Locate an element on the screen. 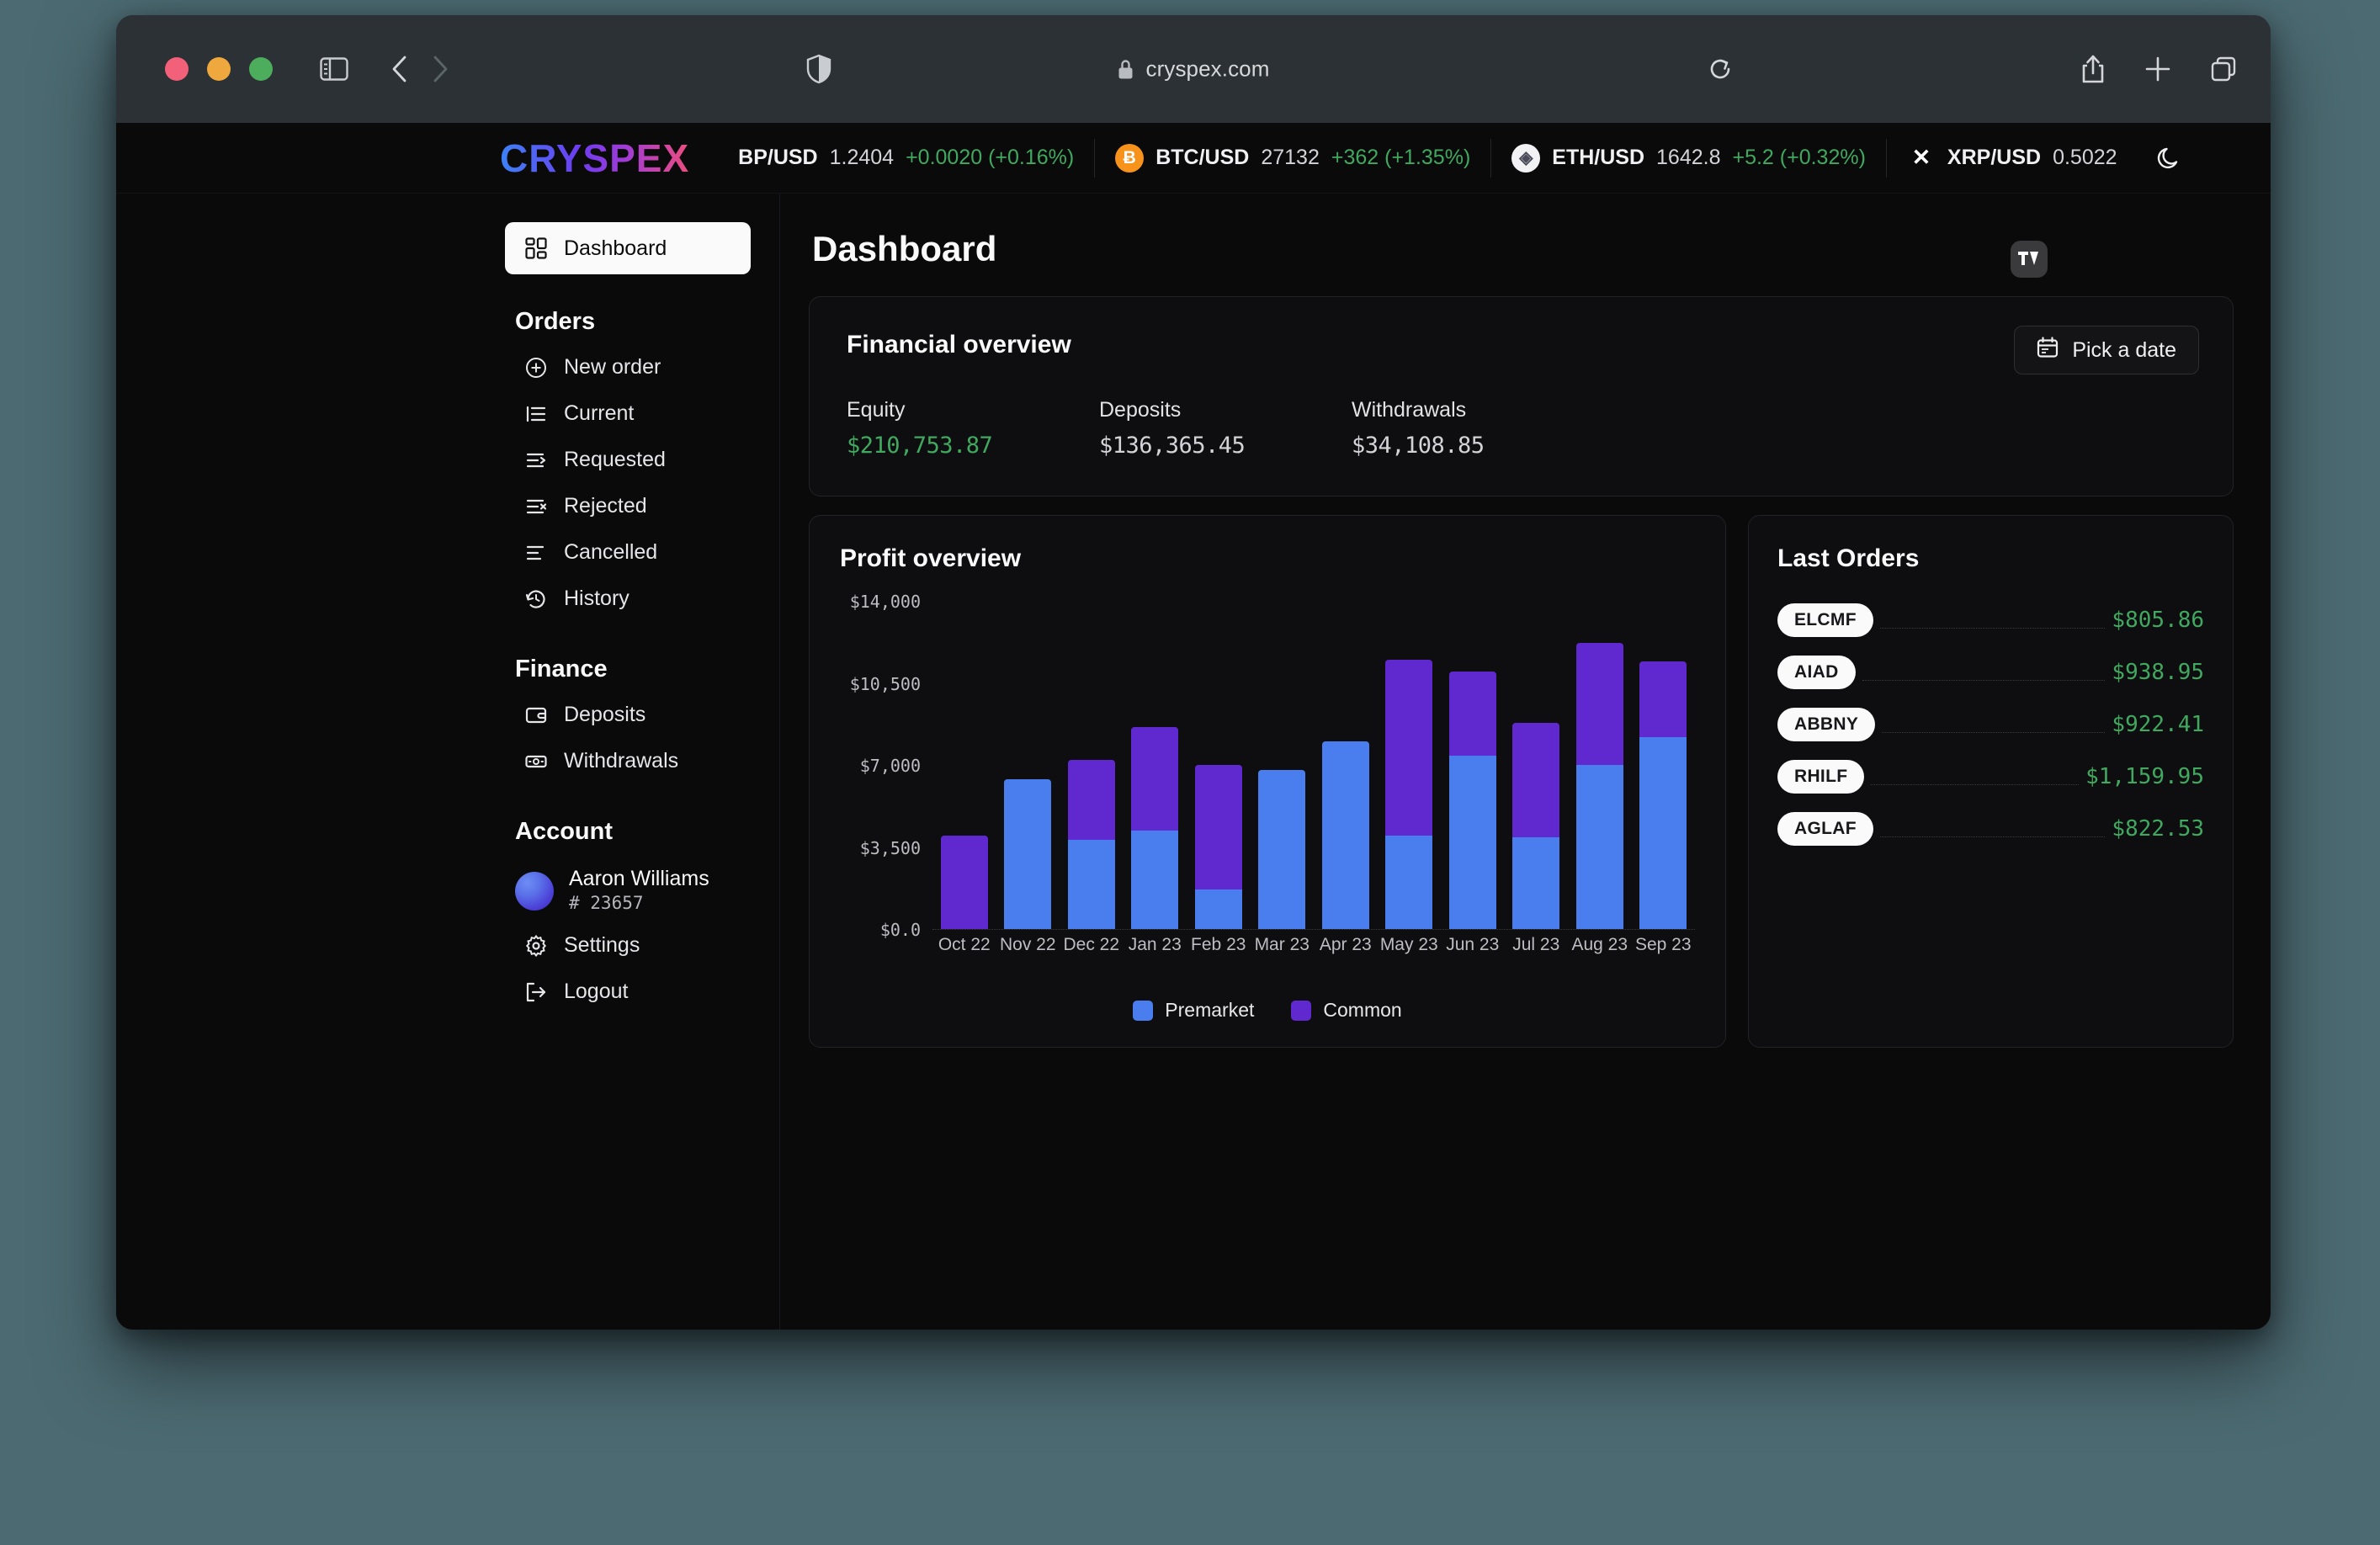 Image resolution: width=2380 pixels, height=1545 pixels. reload-icon is located at coordinates (1720, 69).